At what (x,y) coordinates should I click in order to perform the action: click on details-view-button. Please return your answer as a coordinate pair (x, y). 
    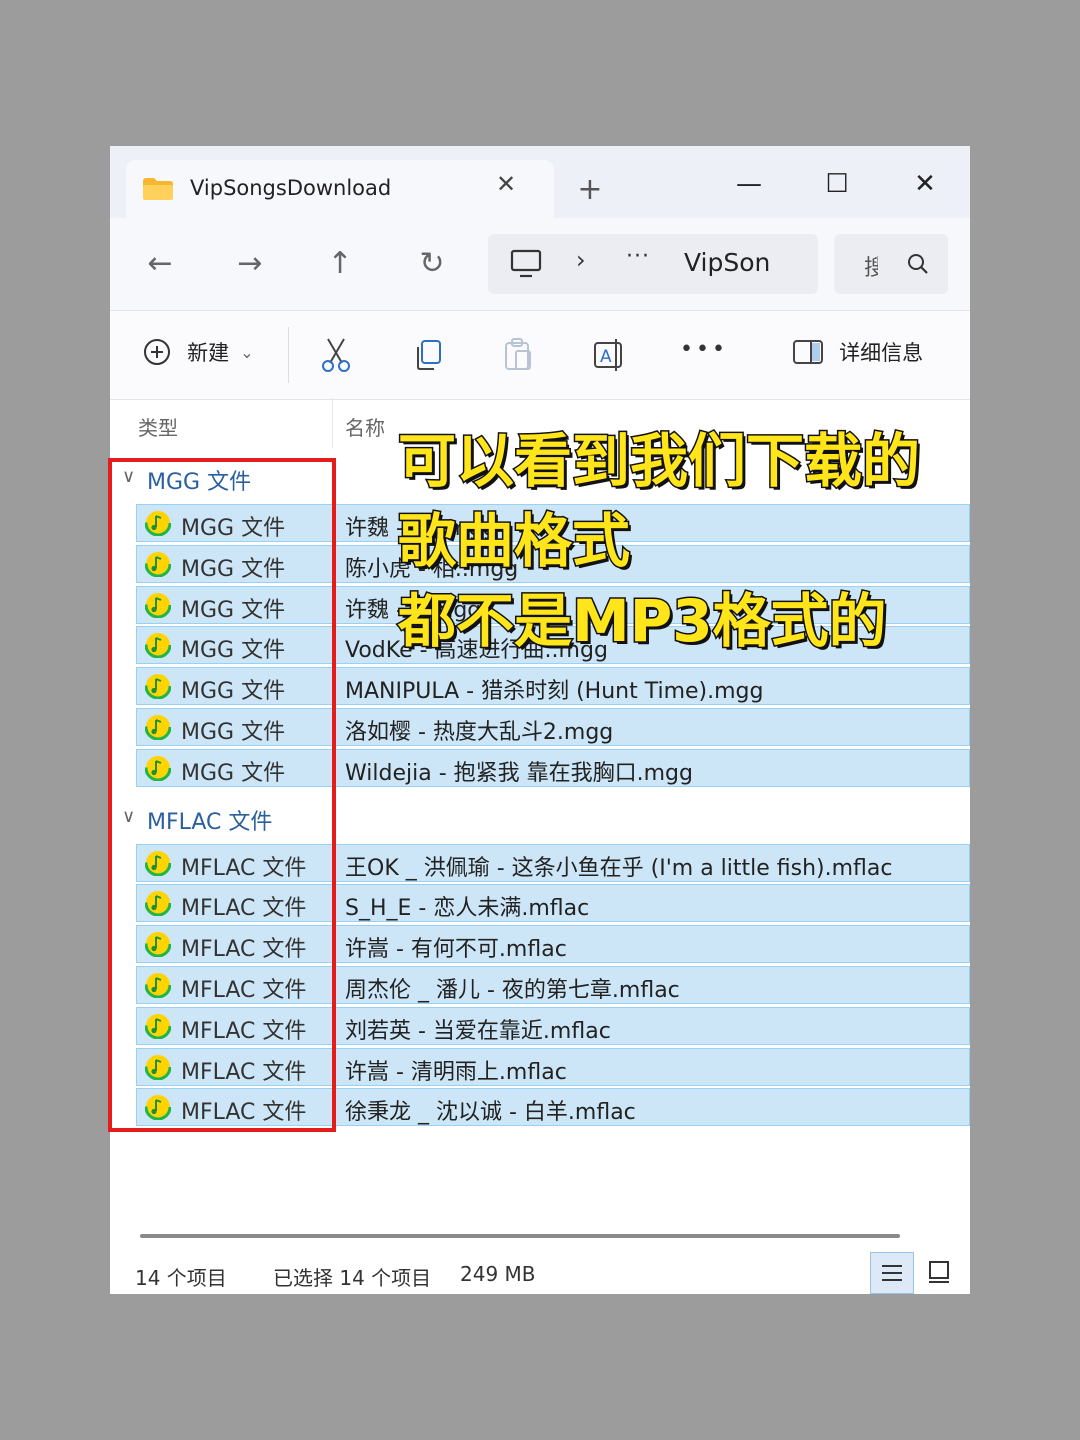
    Looking at the image, I should click on (892, 1273).